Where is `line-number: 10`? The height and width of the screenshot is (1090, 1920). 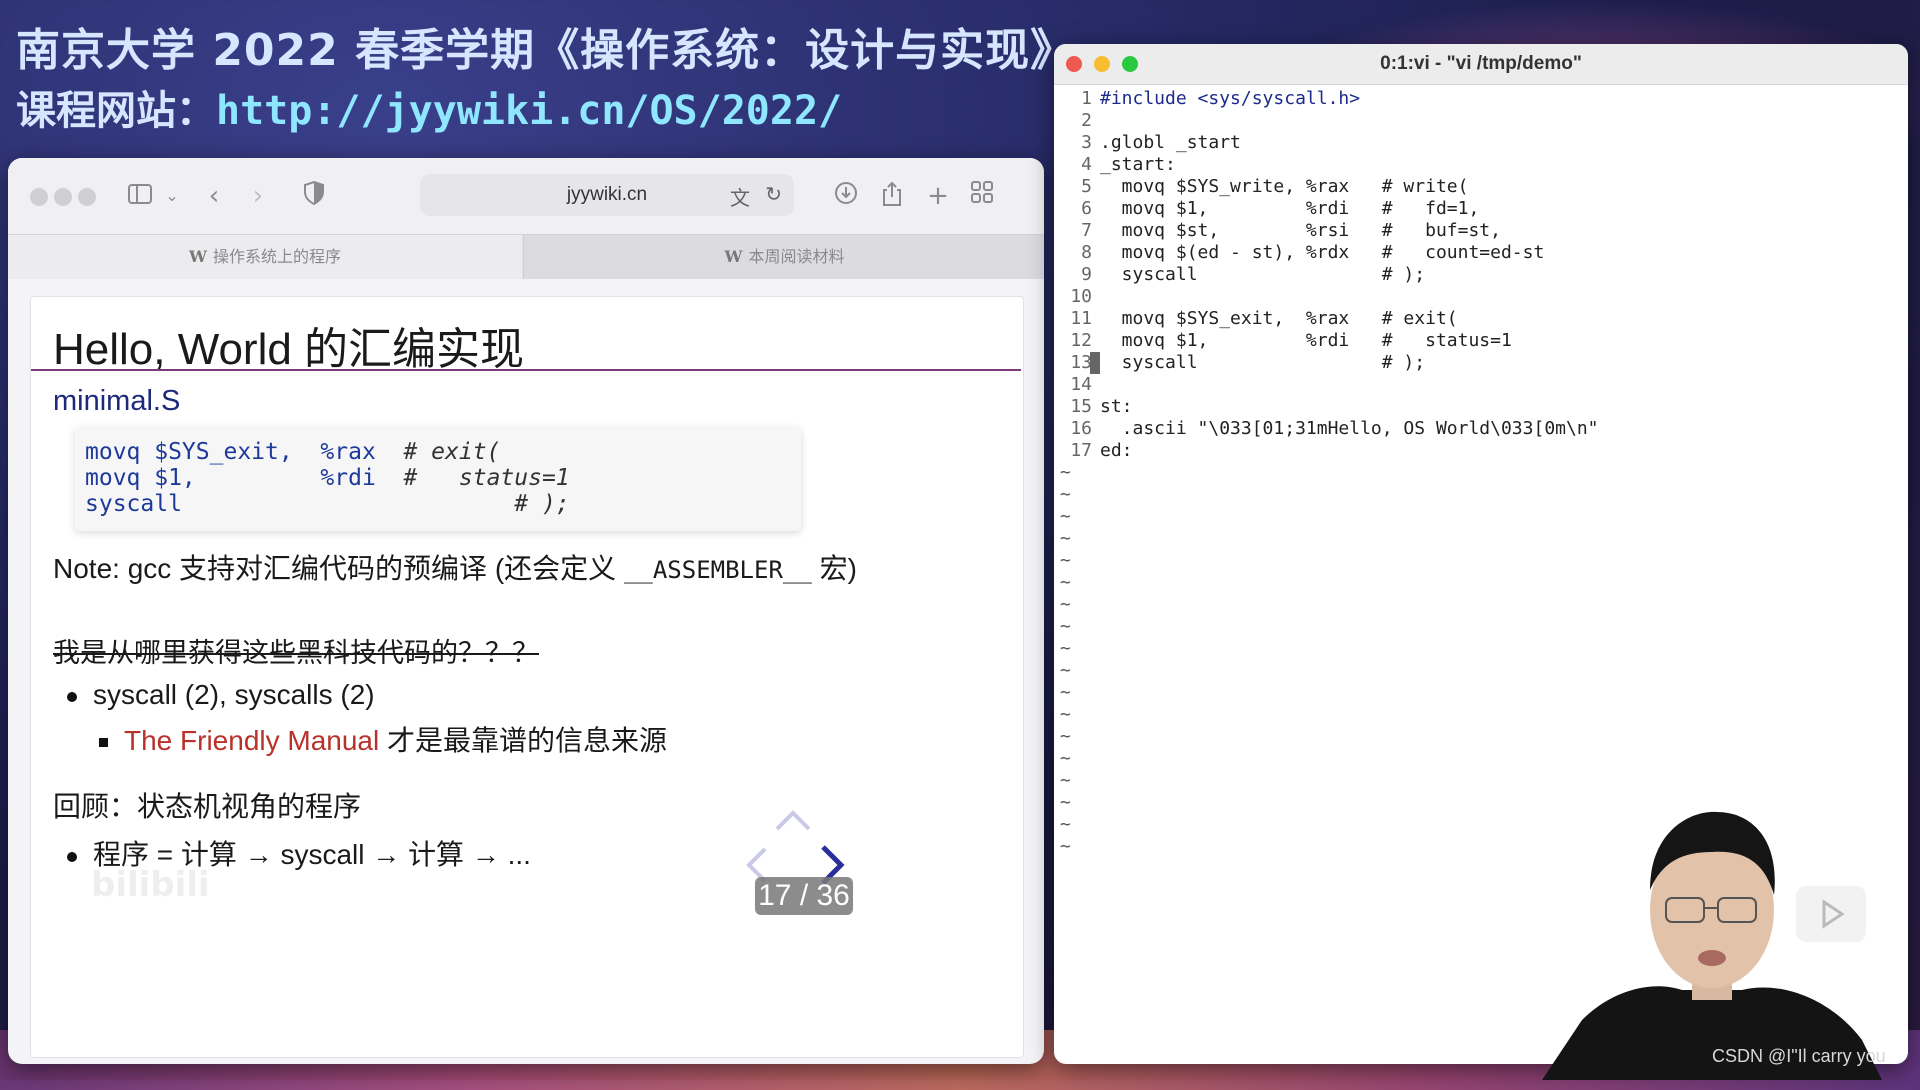
line-number: 10 is located at coordinates (1081, 296).